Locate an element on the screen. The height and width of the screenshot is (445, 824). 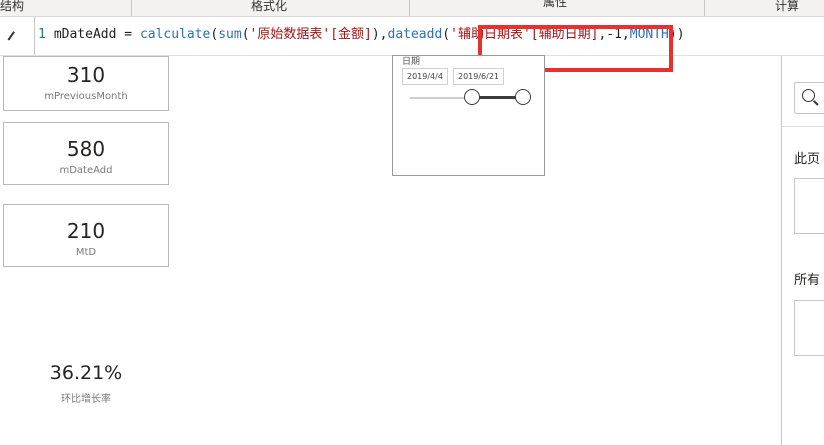
card-value: 210 is located at coordinates (86, 231).